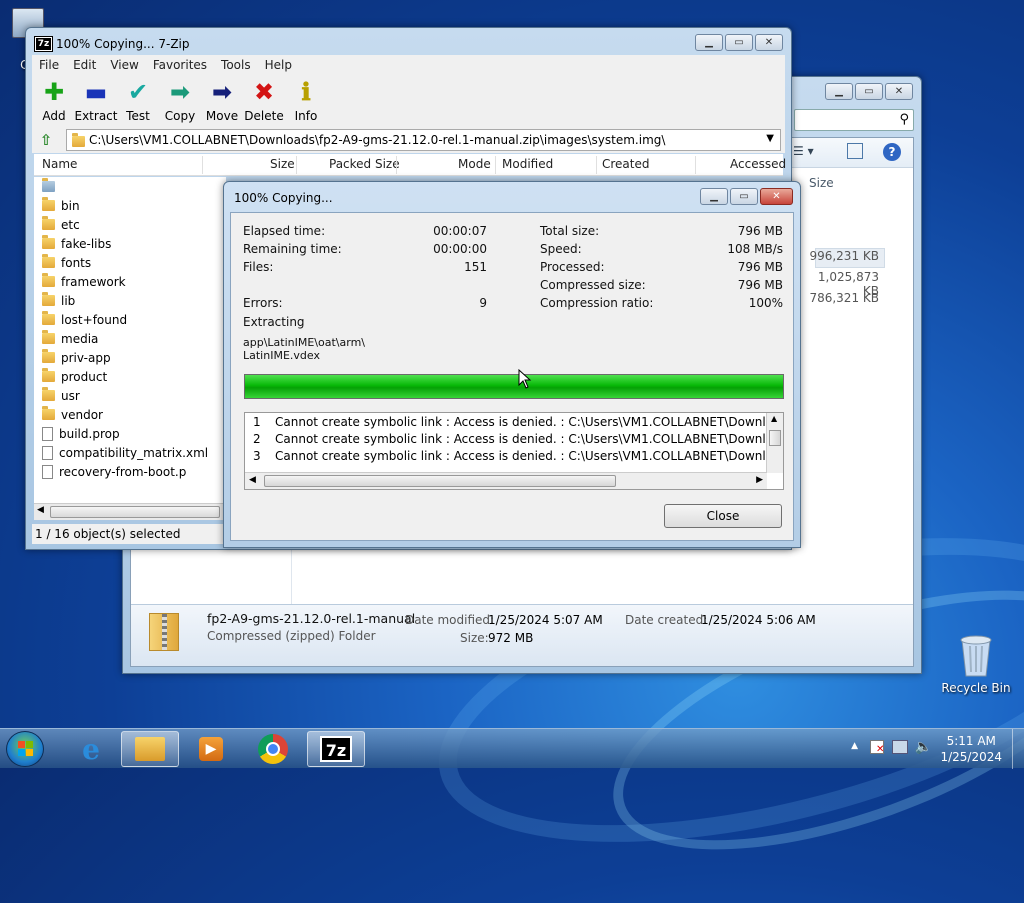 The image size is (1024, 903). What do you see at coordinates (138, 101) in the screenshot?
I see `test-button: ✔ Test` at bounding box center [138, 101].